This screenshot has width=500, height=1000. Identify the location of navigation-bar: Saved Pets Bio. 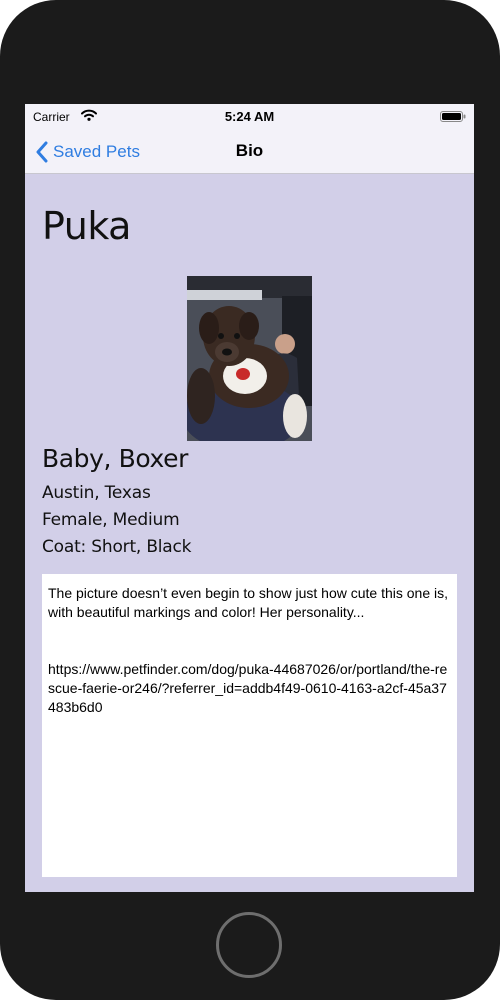
(249, 152).